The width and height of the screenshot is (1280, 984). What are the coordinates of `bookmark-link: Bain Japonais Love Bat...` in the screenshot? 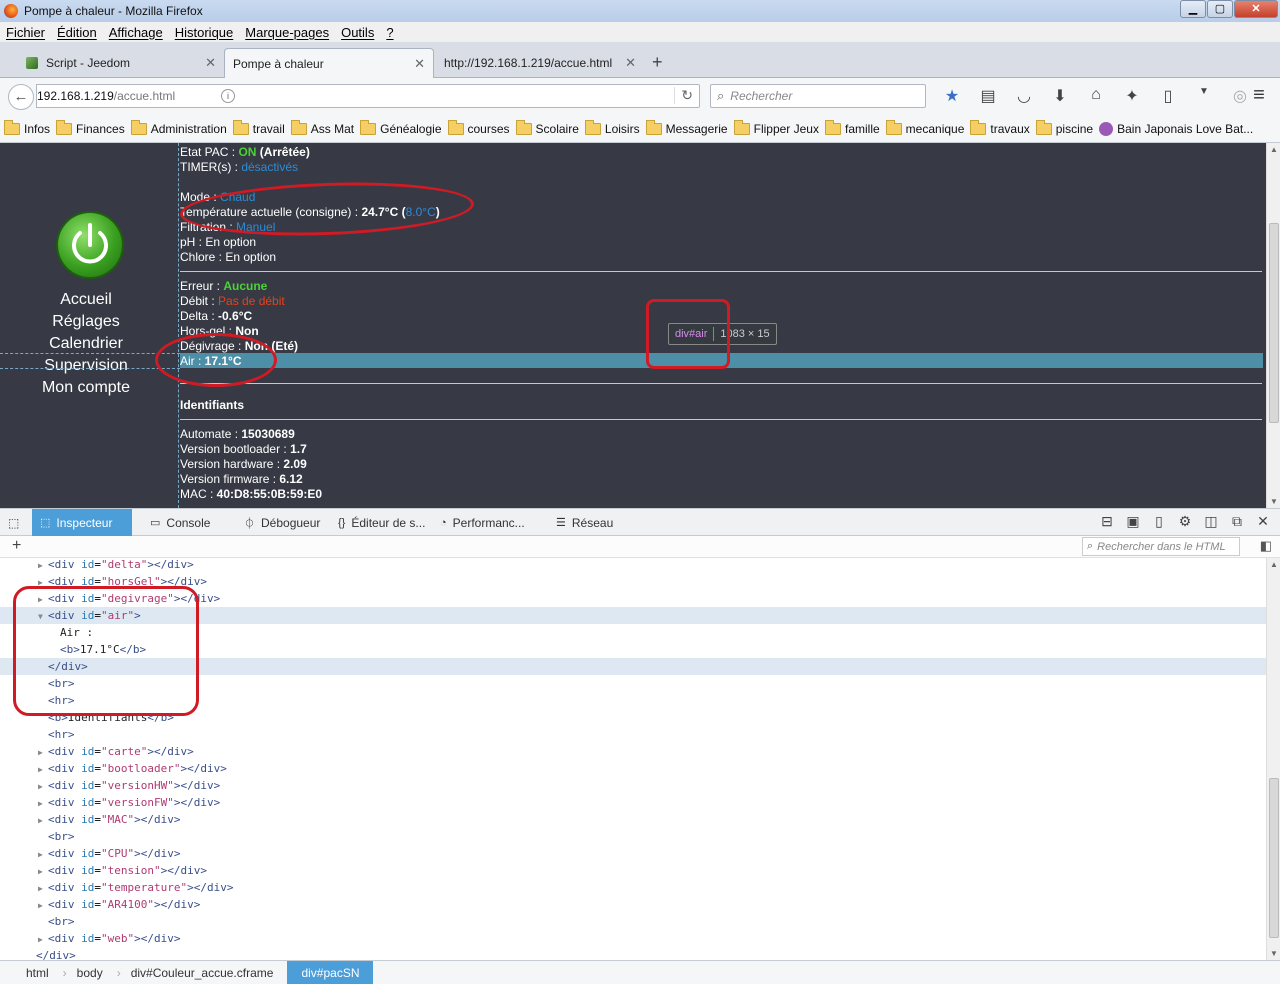 It's located at (1176, 129).